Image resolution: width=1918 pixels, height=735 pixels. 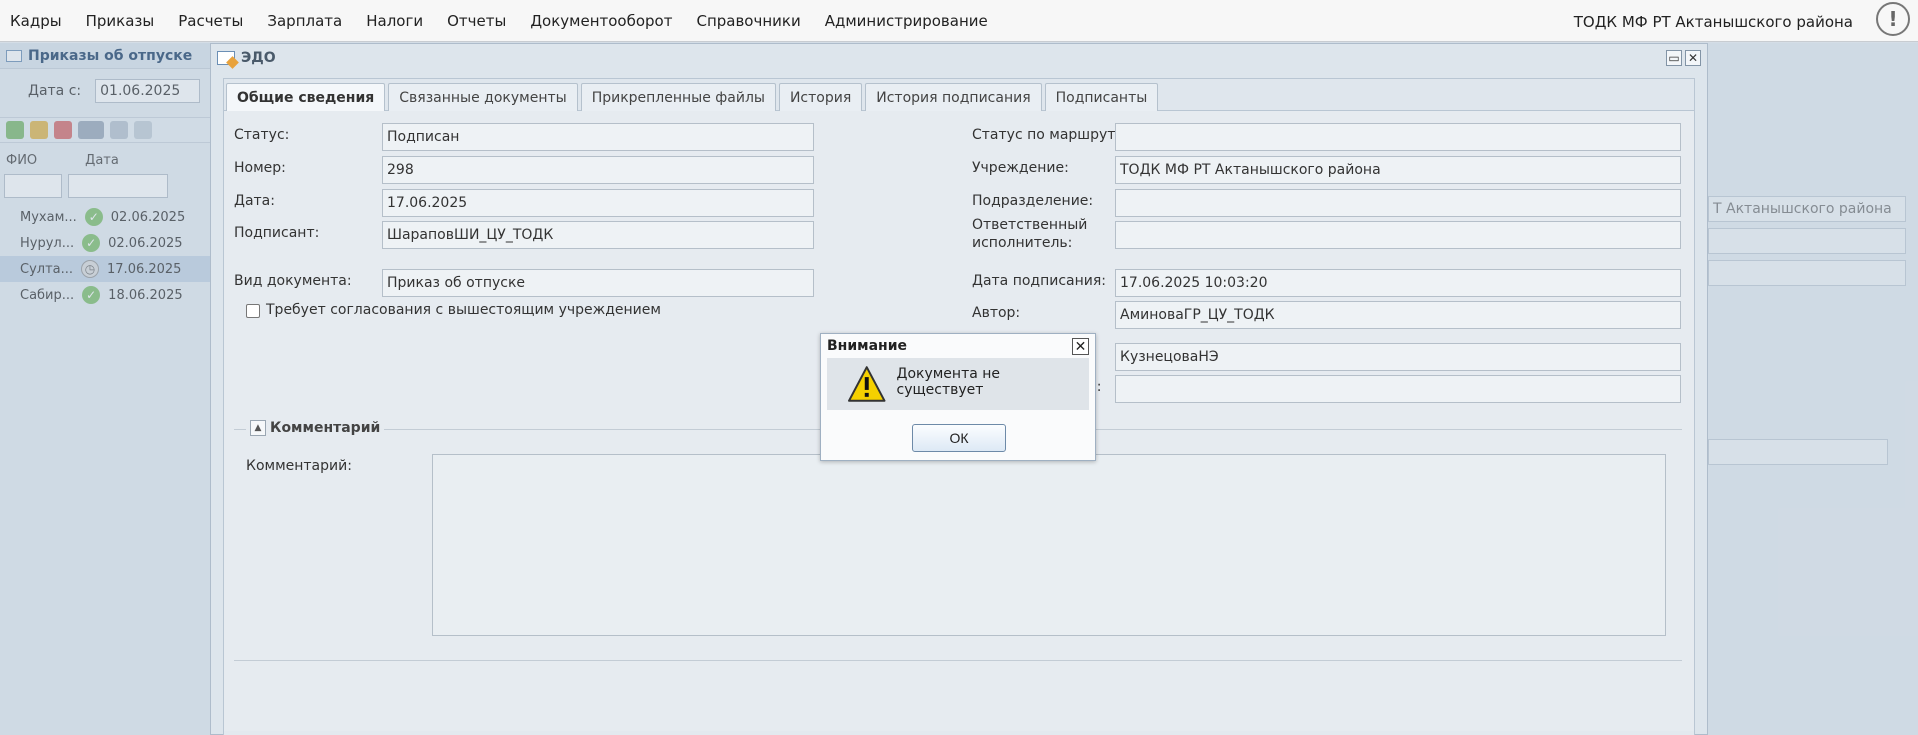 What do you see at coordinates (598, 170) in the screenshot?
I see `number-field: 298` at bounding box center [598, 170].